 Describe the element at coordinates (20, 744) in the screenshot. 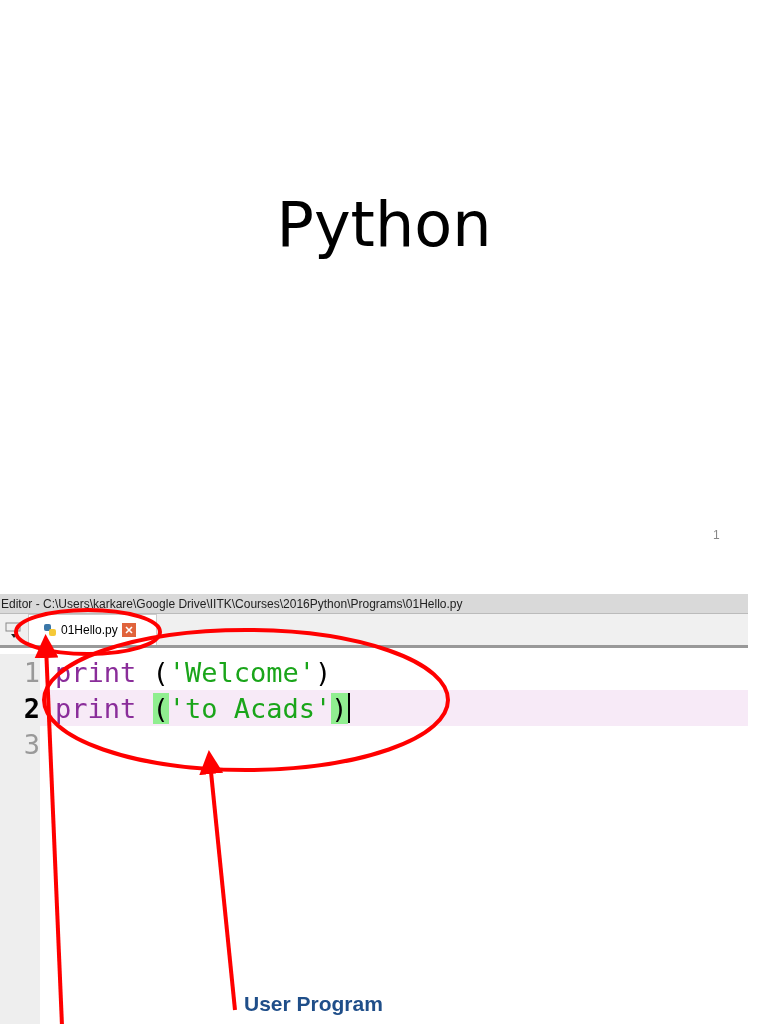

I see `line-number: 3` at that location.